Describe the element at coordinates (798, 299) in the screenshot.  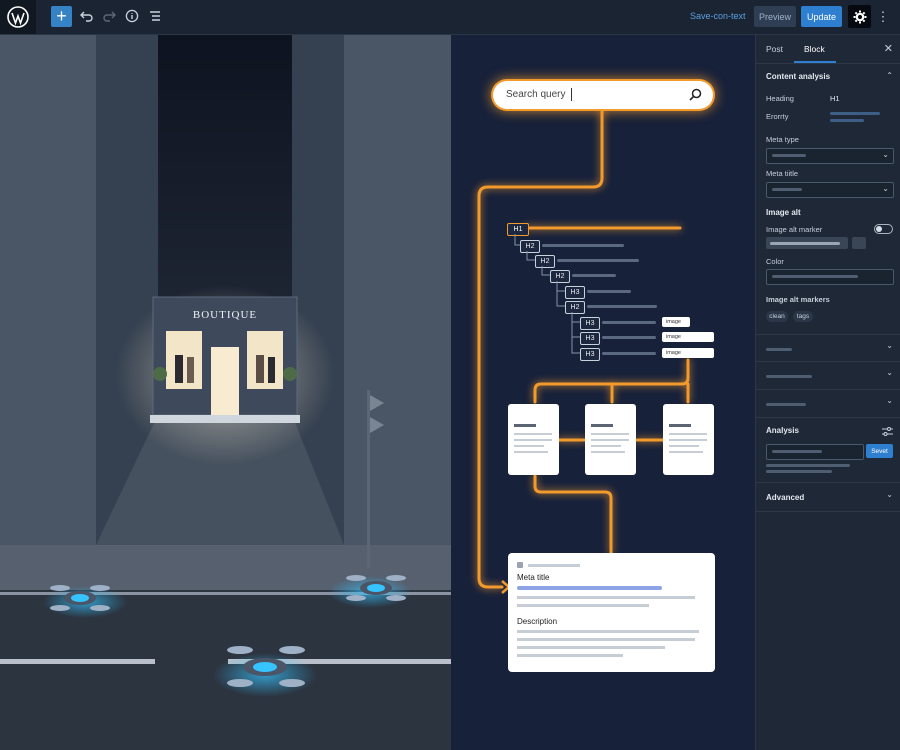
I see `image-alt-markers-label: Image alt markers` at that location.